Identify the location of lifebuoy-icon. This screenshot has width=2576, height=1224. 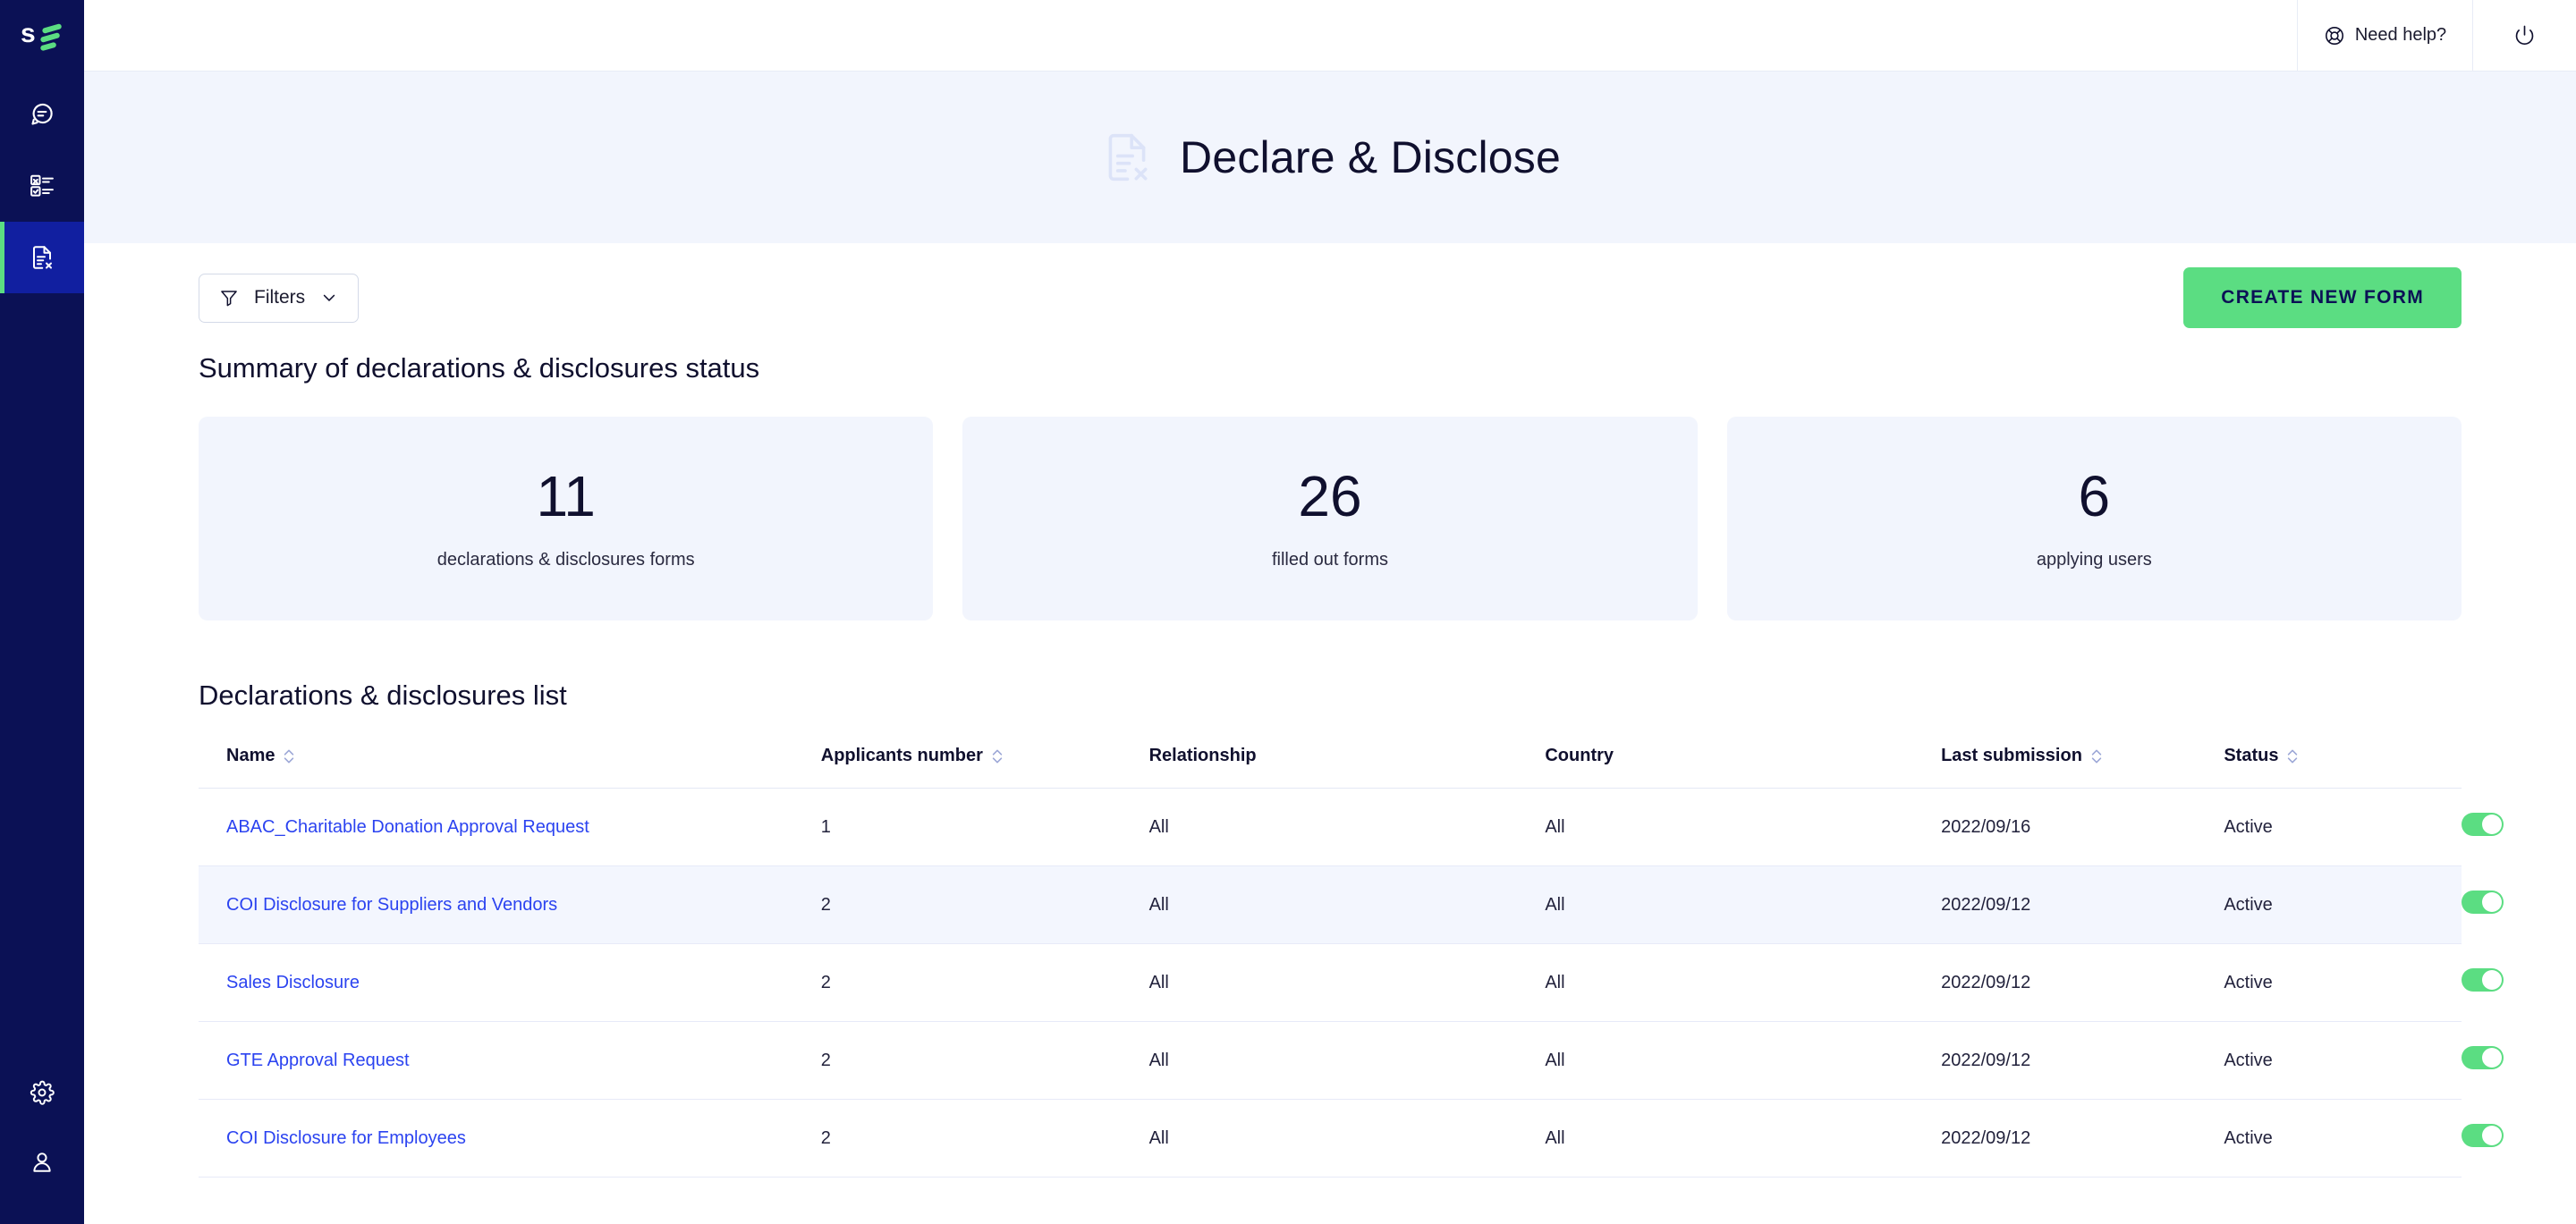
(2334, 35).